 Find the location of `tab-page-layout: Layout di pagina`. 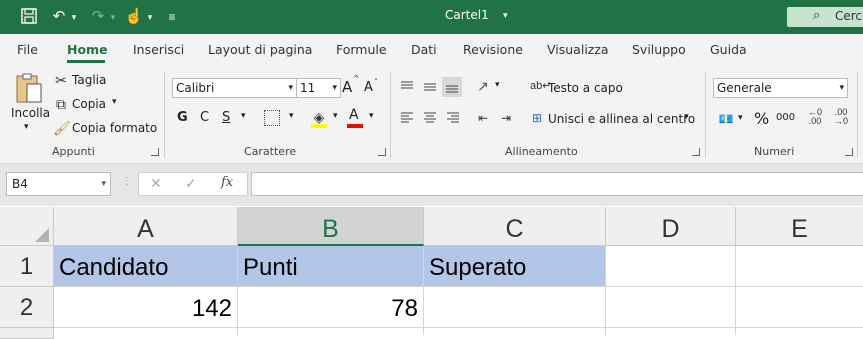

tab-page-layout: Layout di pagina is located at coordinates (260, 49).